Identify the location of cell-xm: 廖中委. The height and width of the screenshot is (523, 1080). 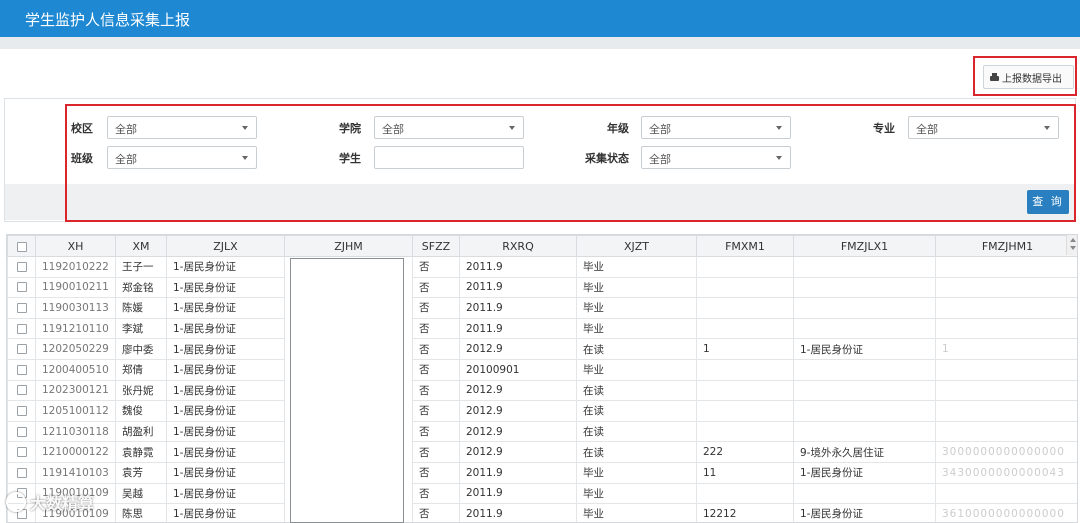
(141, 349).